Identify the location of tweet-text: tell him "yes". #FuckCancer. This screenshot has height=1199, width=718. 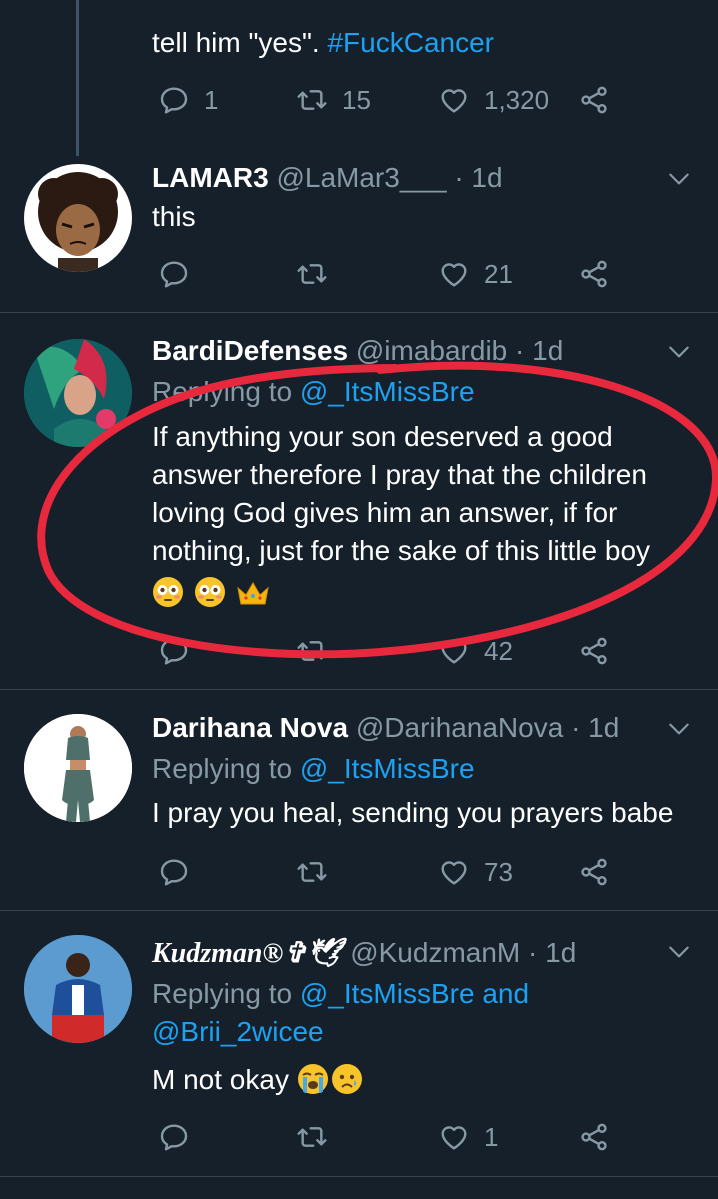
(427, 43).